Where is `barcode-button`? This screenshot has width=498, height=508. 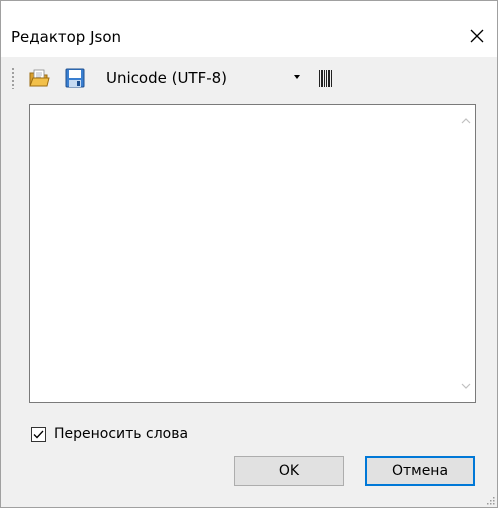 barcode-button is located at coordinates (326, 80).